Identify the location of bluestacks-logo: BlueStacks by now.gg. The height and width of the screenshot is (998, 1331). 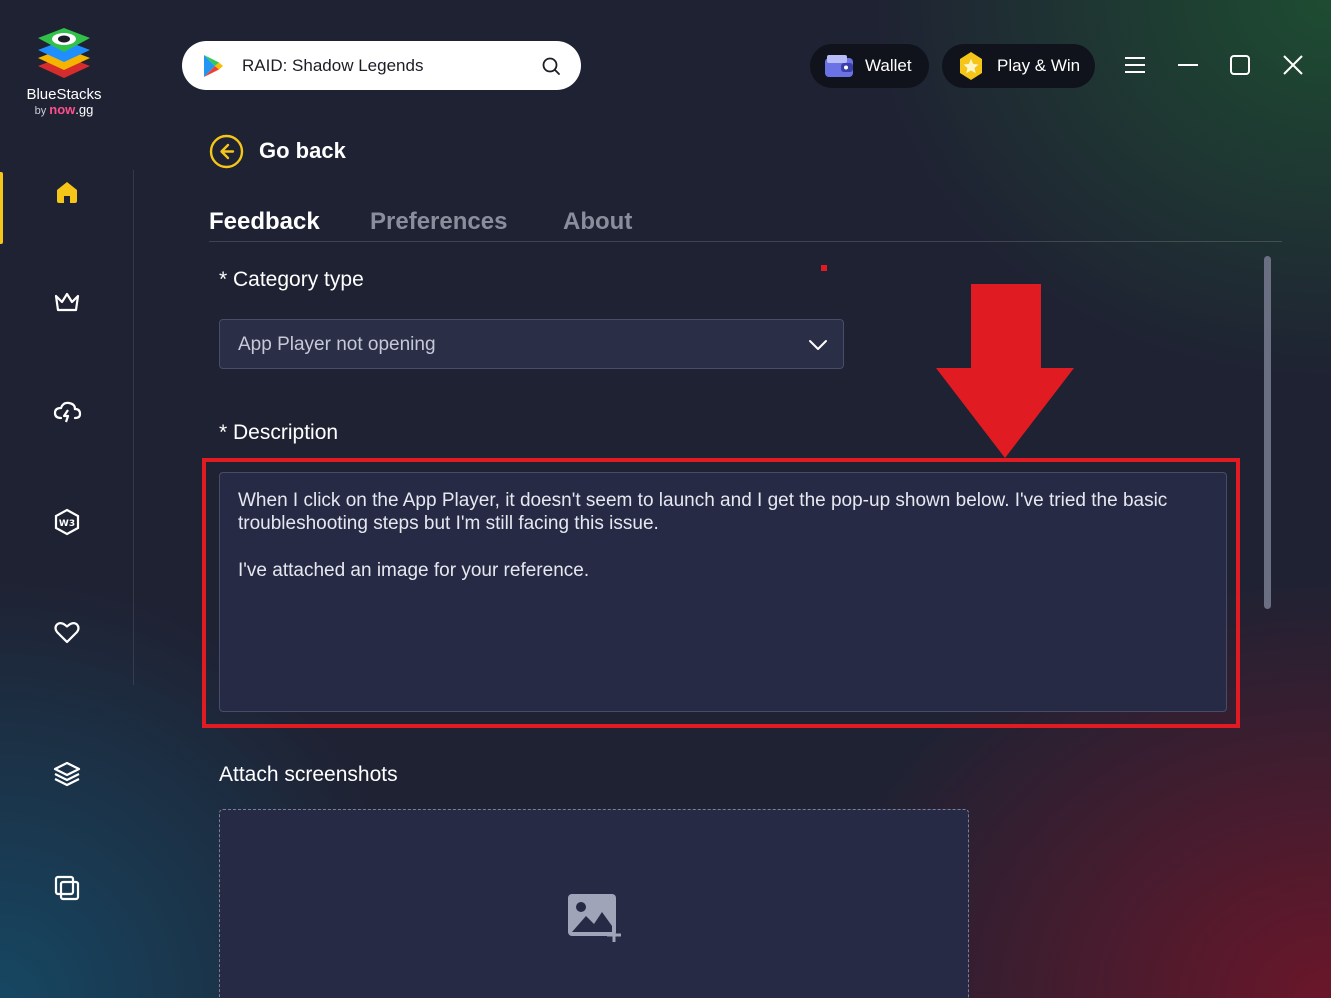
(64, 70).